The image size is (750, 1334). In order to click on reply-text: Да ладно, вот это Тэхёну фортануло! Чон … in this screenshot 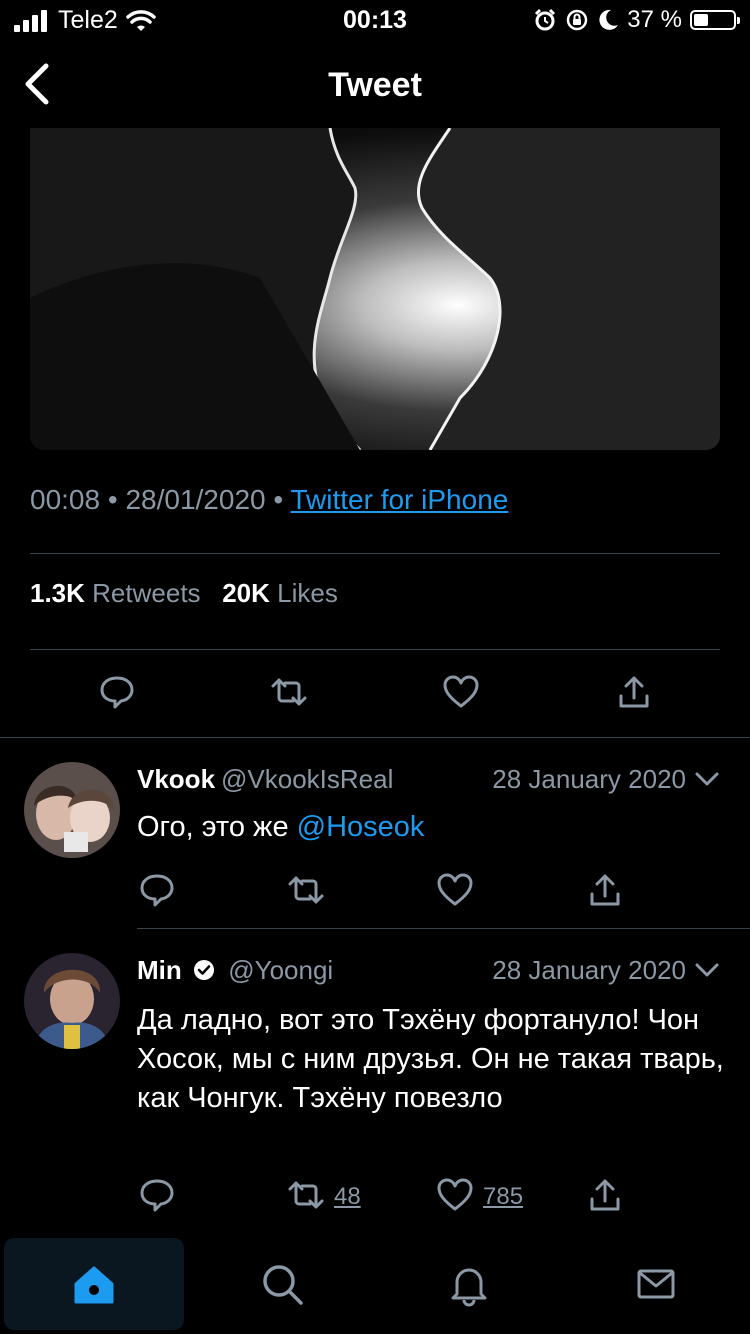, I will do `click(430, 1059)`.